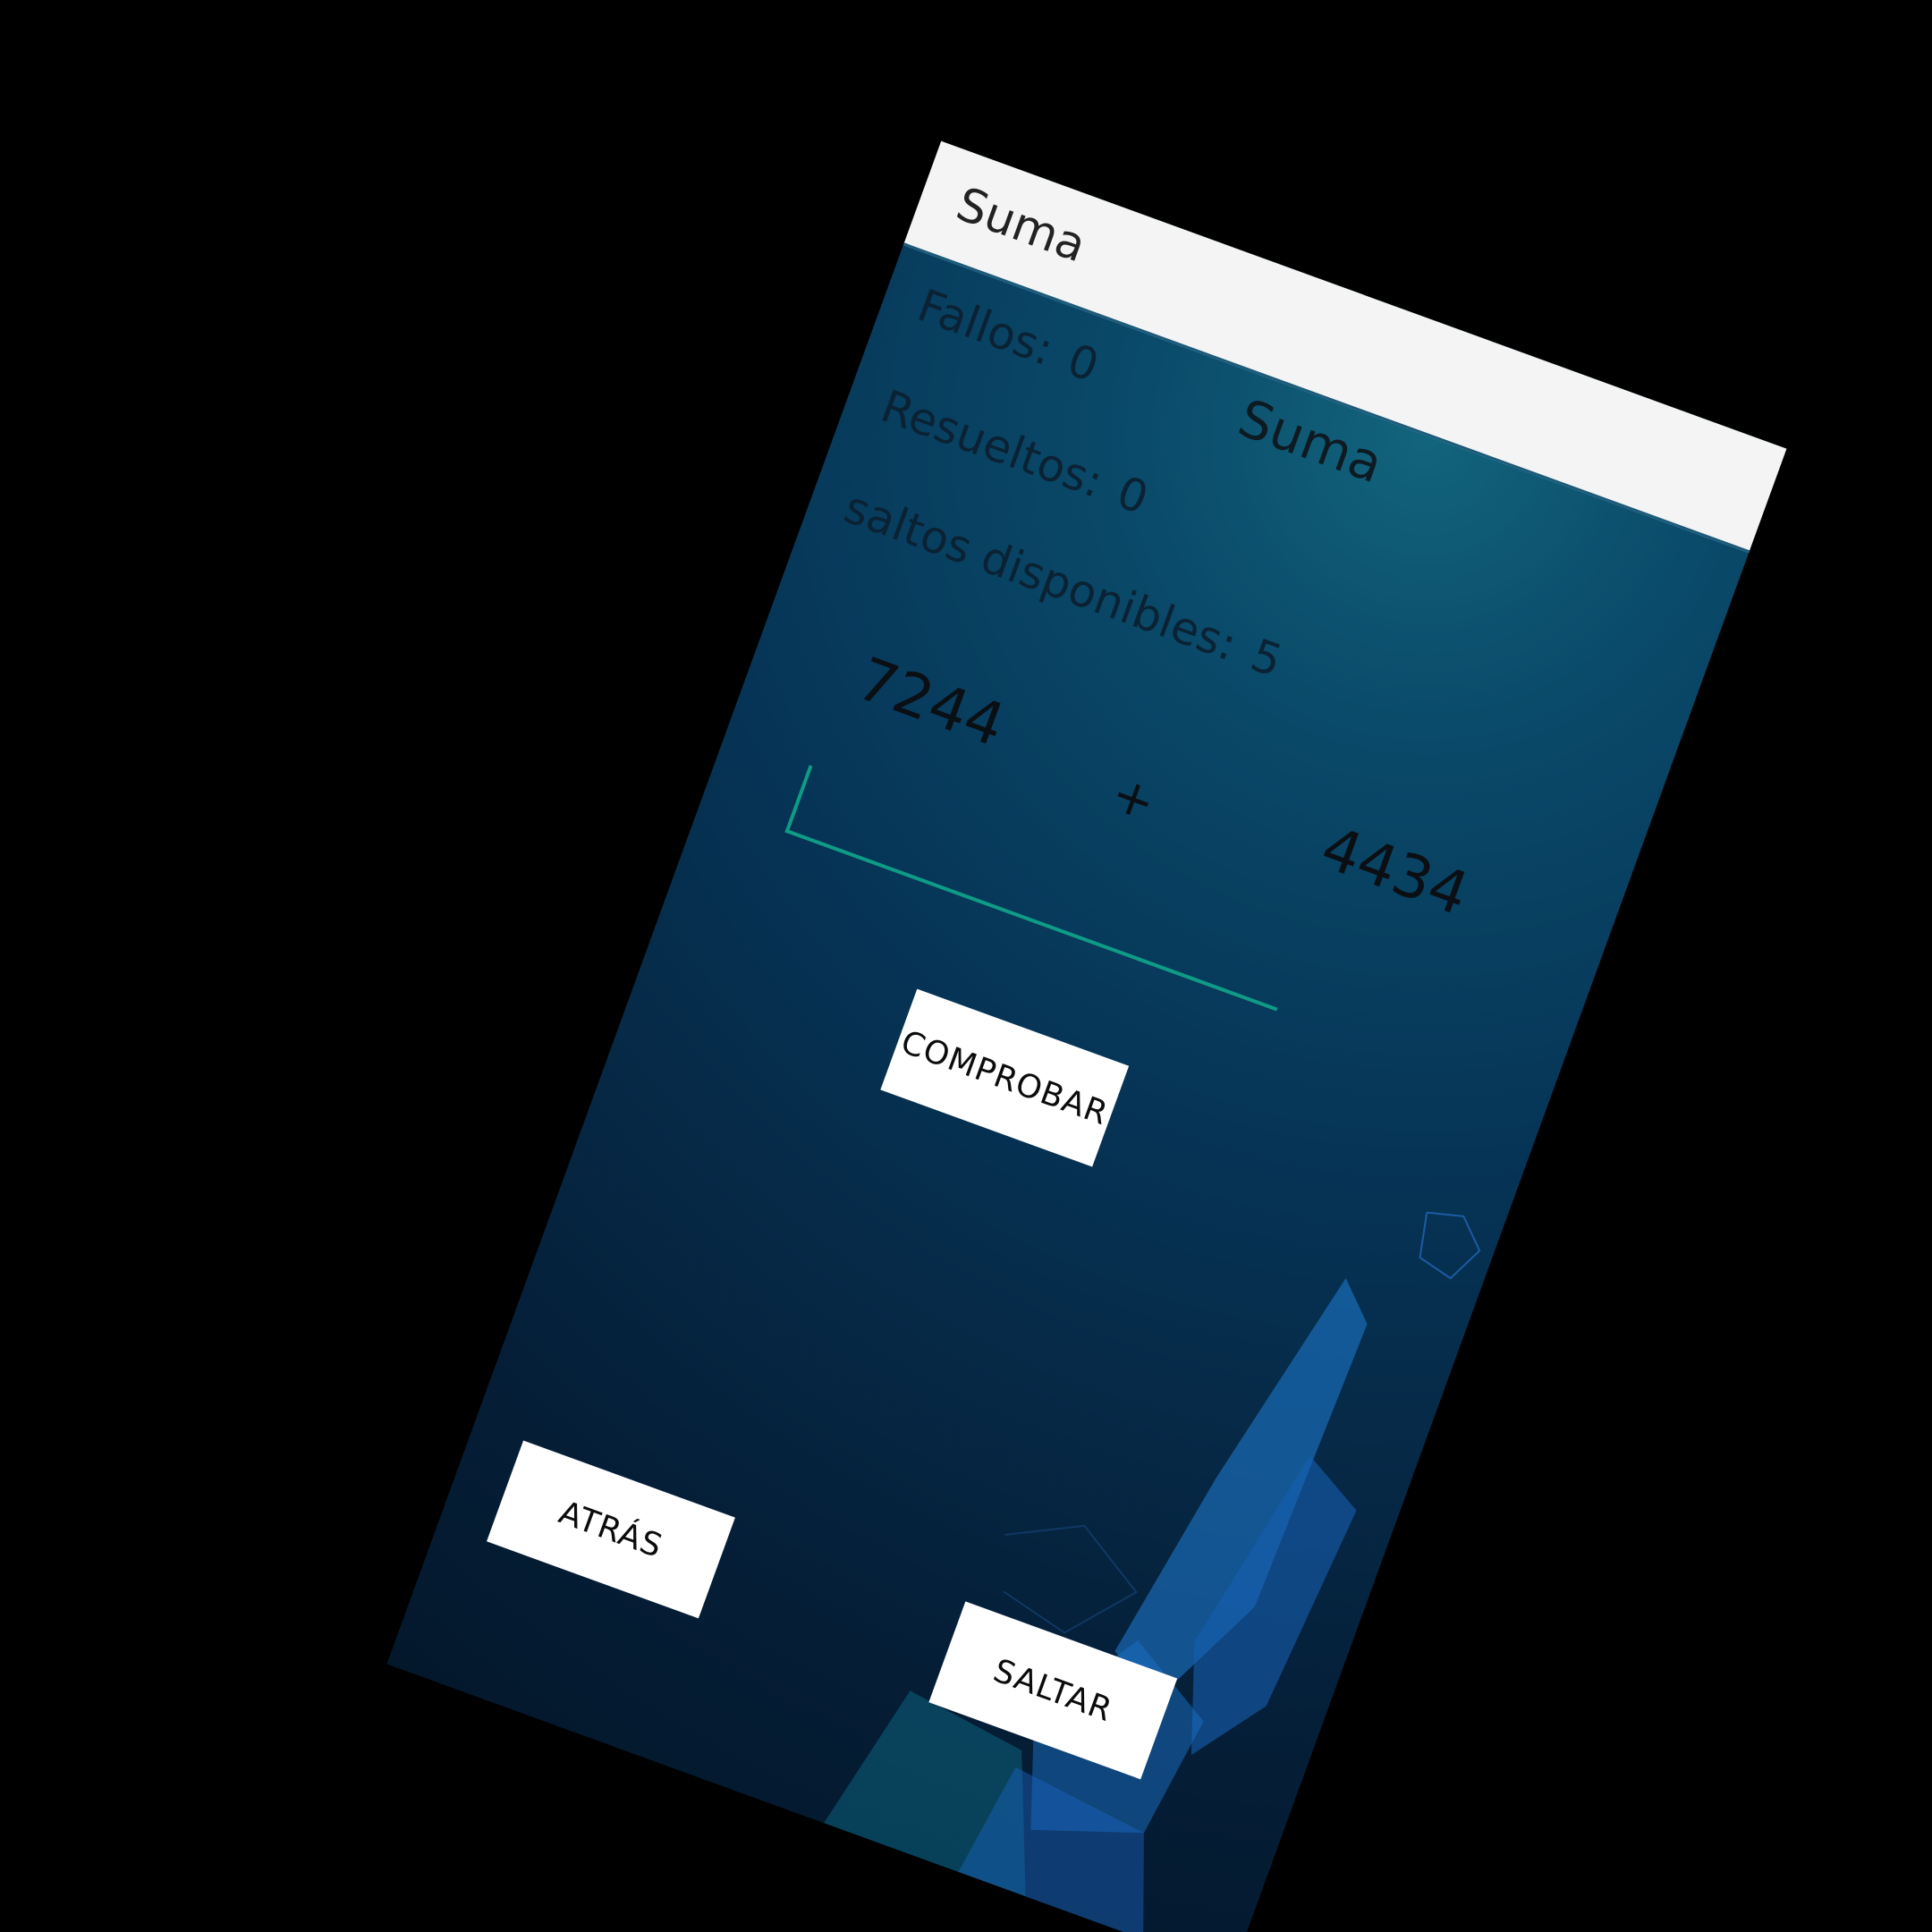  Describe the element at coordinates (611, 1529) in the screenshot. I see `back-button-label: ATRÁS` at that location.